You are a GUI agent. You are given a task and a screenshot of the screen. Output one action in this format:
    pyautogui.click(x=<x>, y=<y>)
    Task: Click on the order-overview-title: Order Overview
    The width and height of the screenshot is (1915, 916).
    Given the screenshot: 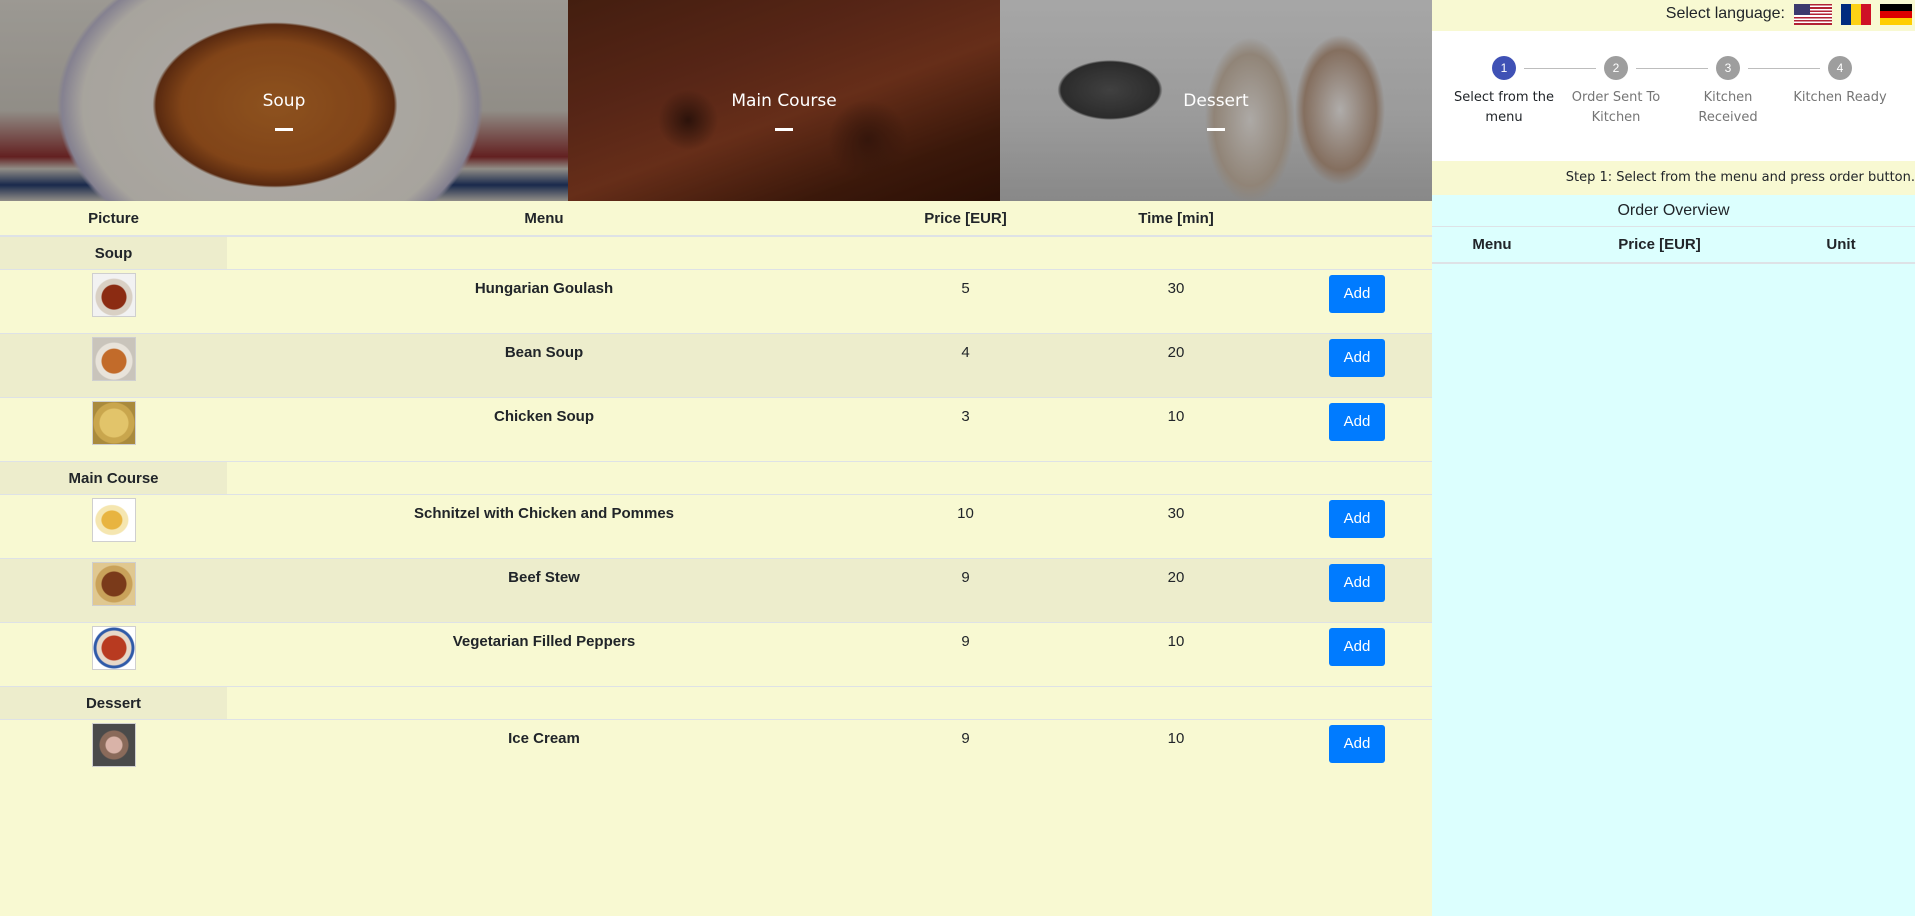 What is the action you would take?
    pyautogui.click(x=1673, y=211)
    